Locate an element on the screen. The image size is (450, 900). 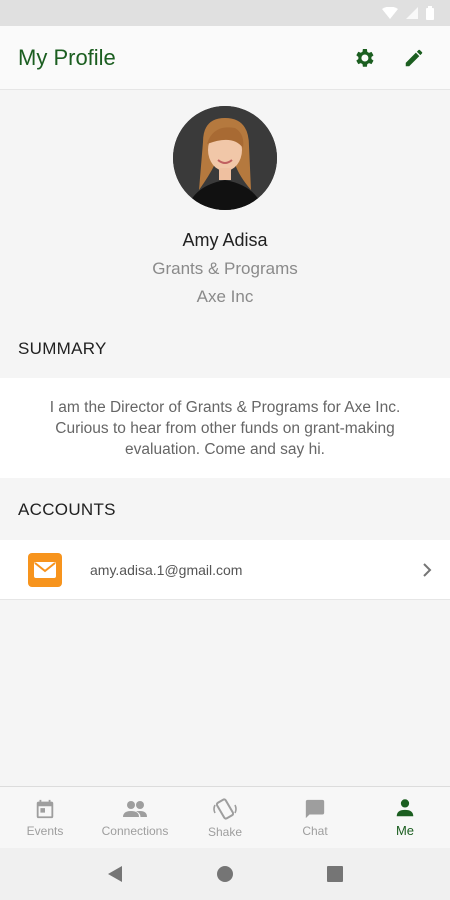
avatar is located at coordinates (225, 158).